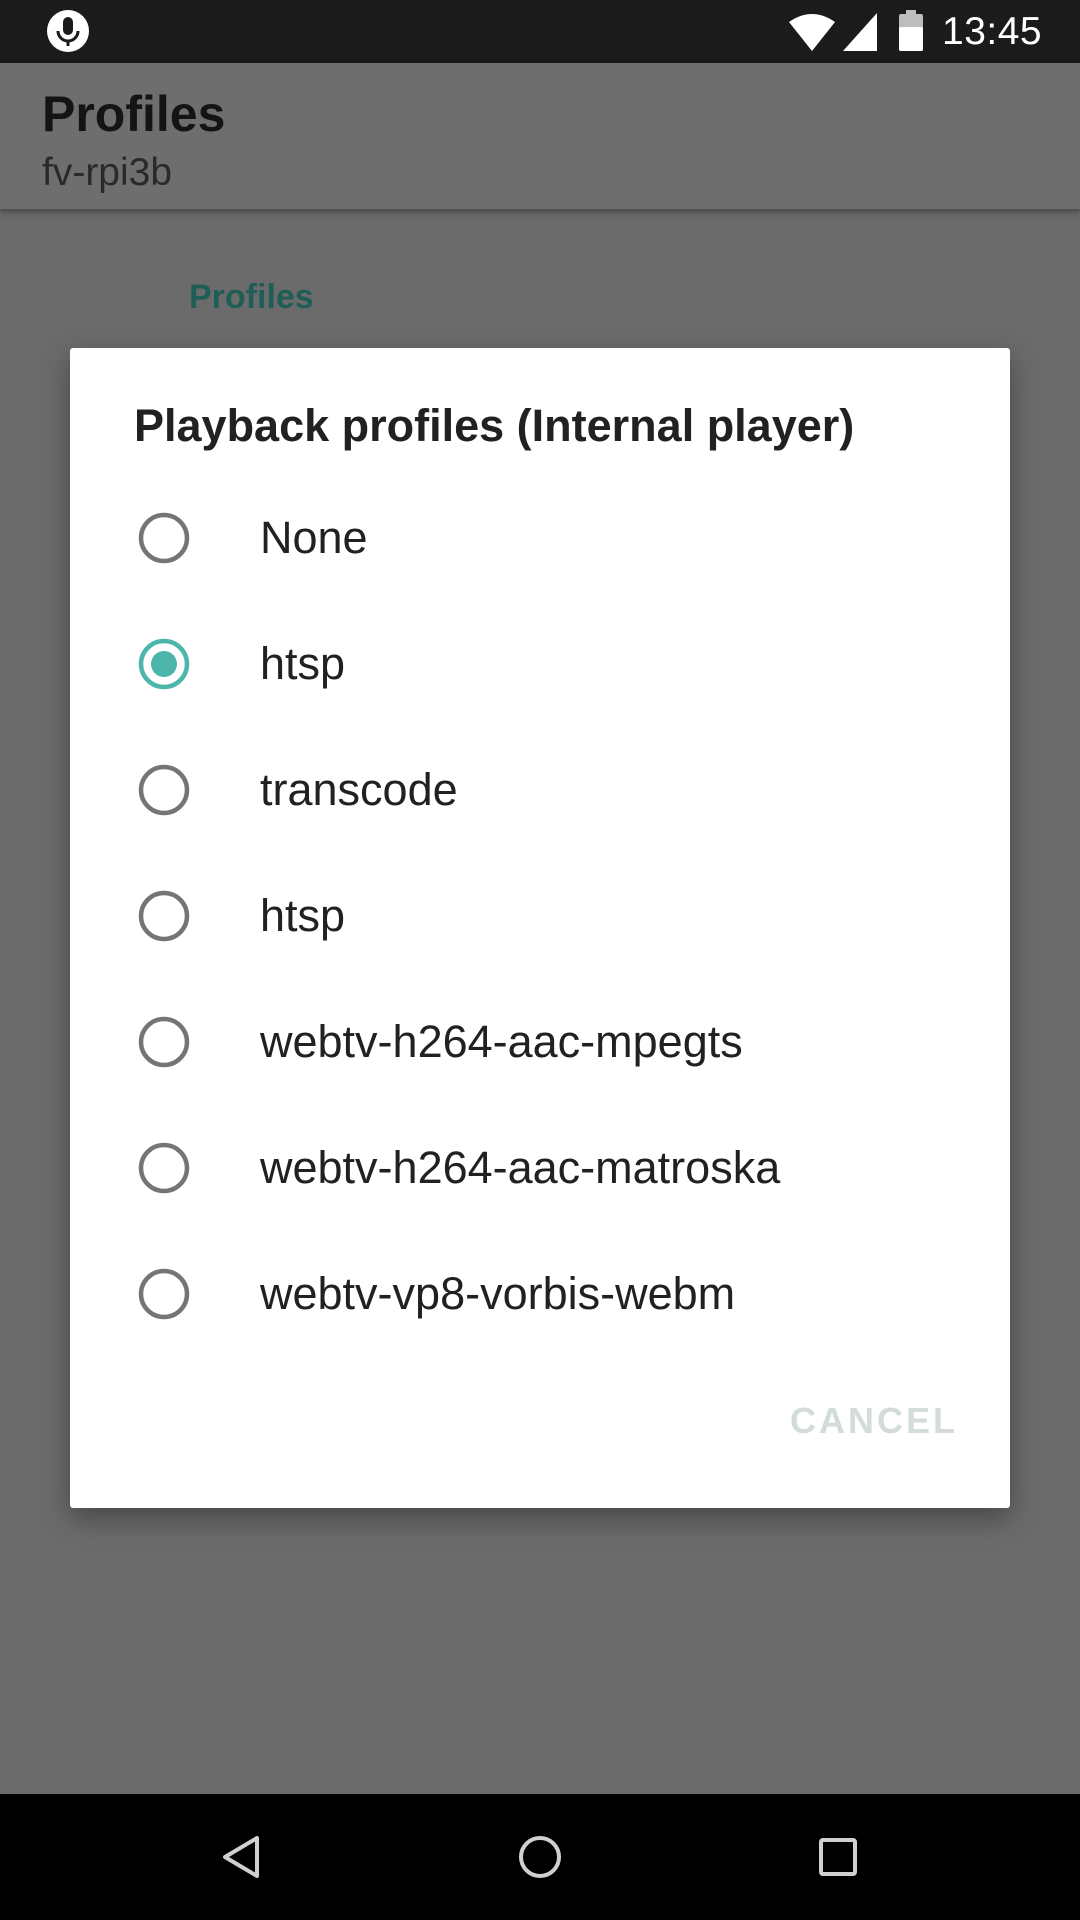  Describe the element at coordinates (838, 1857) in the screenshot. I see `recents-icon` at that location.